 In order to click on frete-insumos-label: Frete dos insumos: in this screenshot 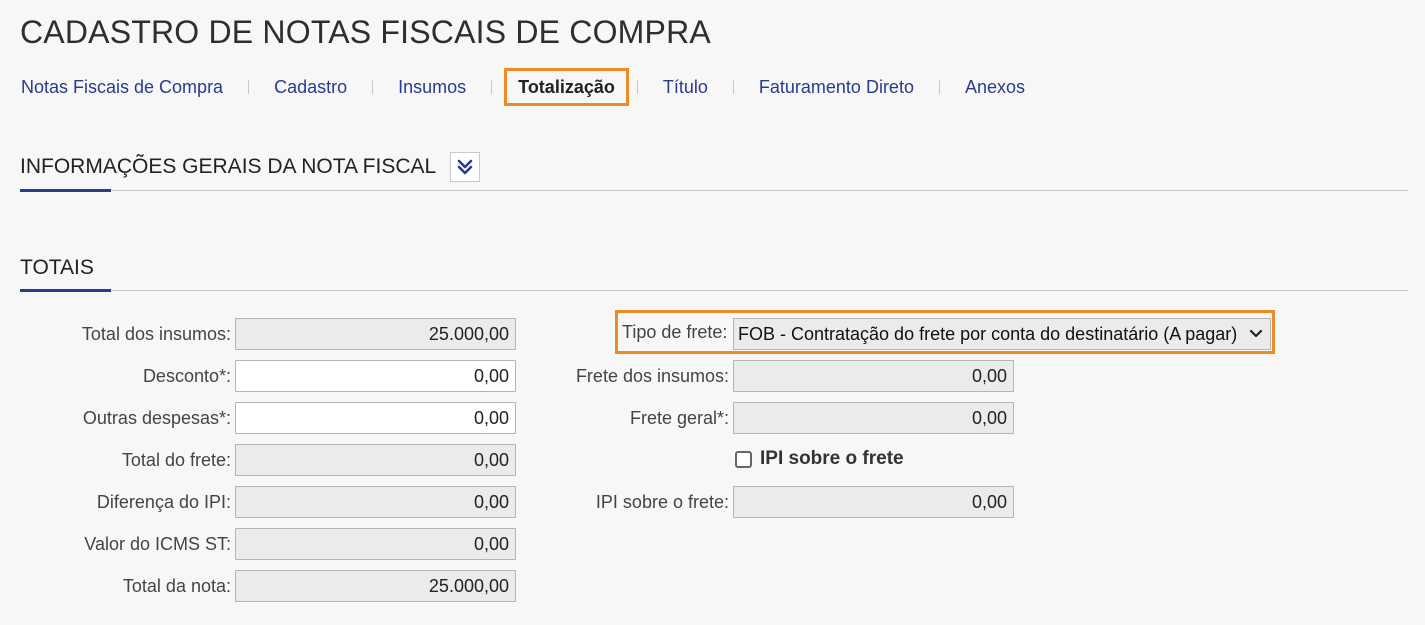, I will do `click(652, 376)`.